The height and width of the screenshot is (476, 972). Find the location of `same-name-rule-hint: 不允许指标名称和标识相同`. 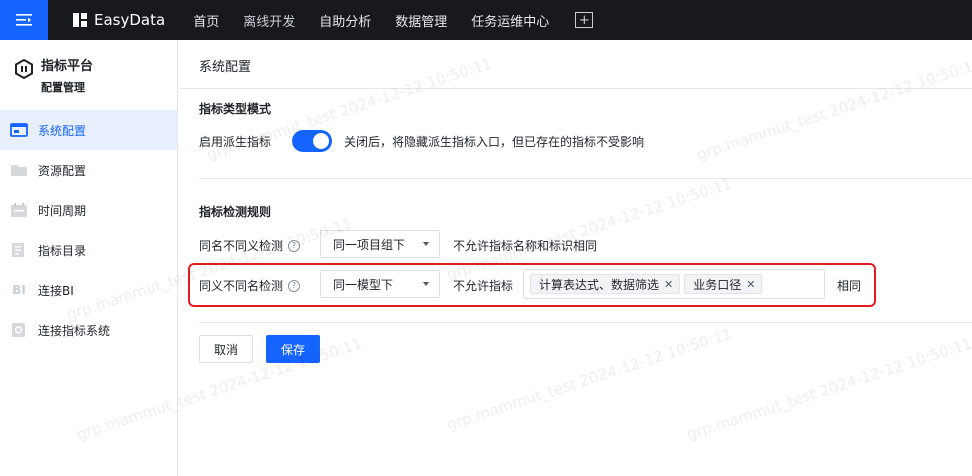

same-name-rule-hint: 不允许指标名称和标识相同 is located at coordinates (525, 246).